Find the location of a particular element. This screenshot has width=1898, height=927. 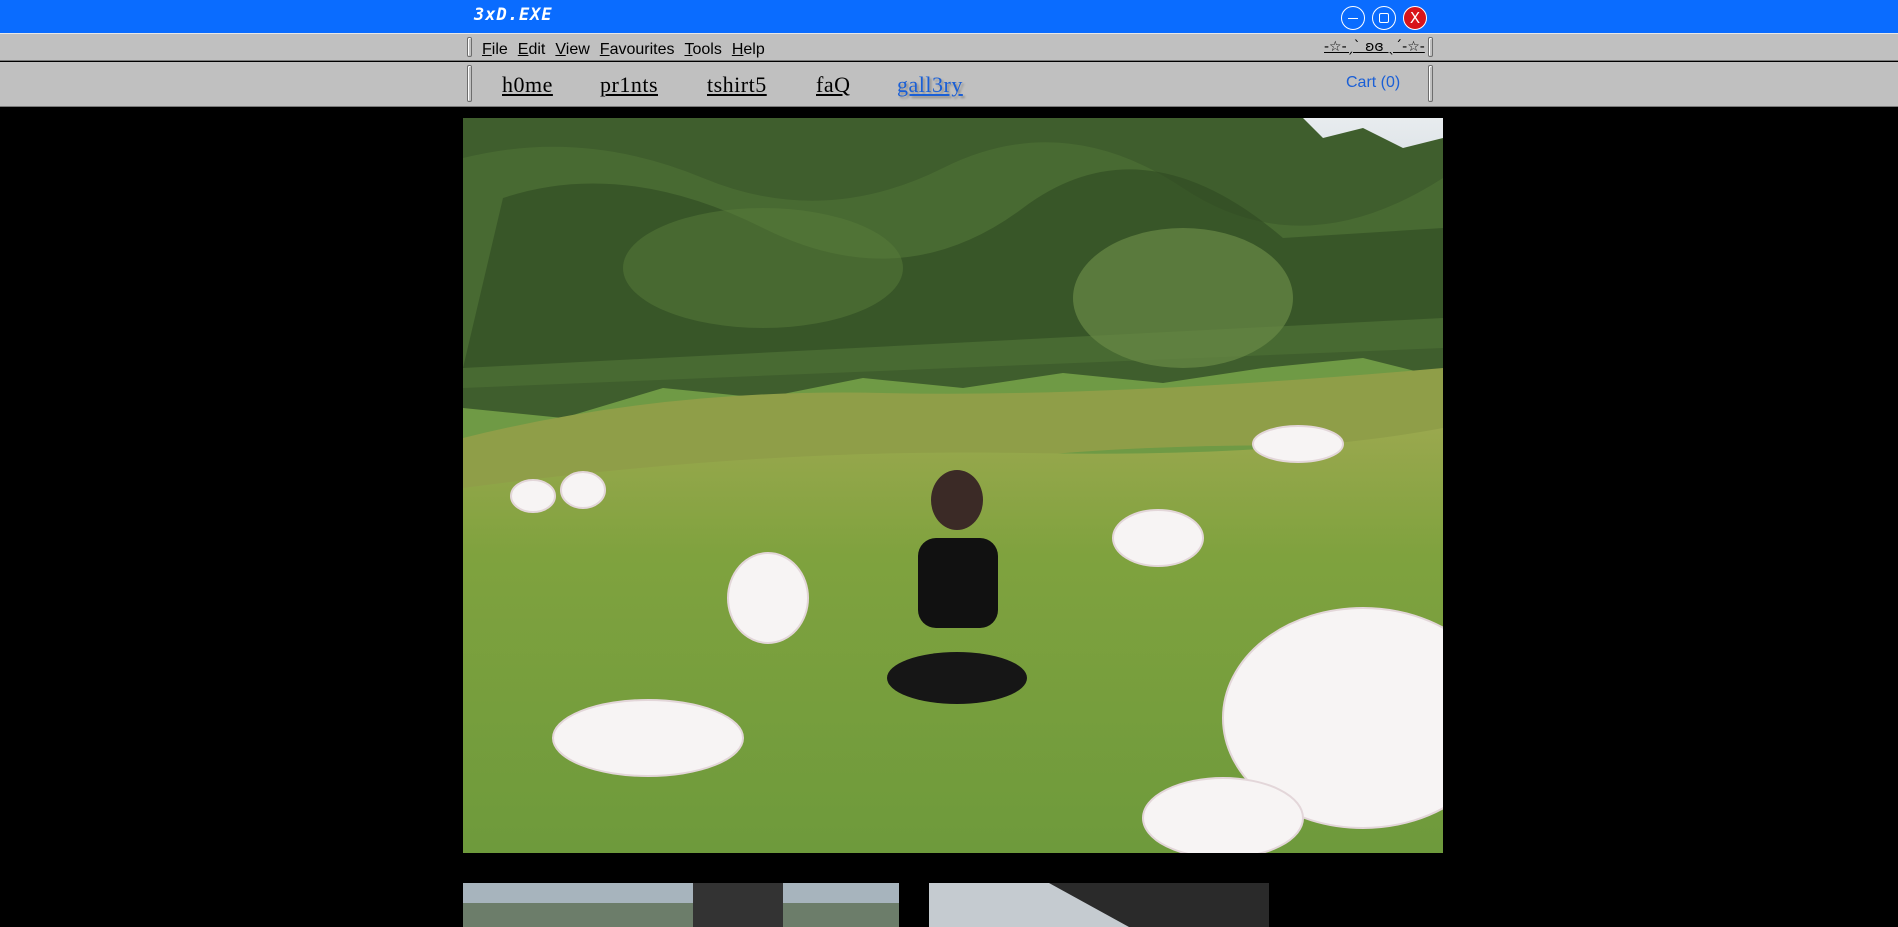

menubar-grip-left is located at coordinates (469, 47).